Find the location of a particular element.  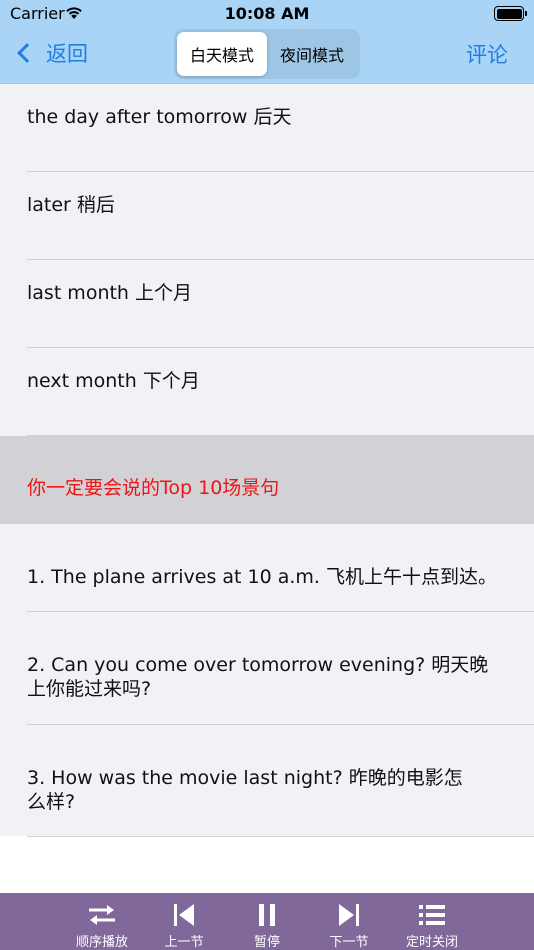

display-mode-switch: 白天模式 夜间模式 is located at coordinates (267, 54).